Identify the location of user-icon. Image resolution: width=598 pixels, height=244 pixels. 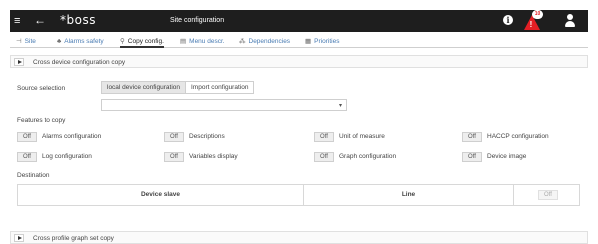
(570, 21).